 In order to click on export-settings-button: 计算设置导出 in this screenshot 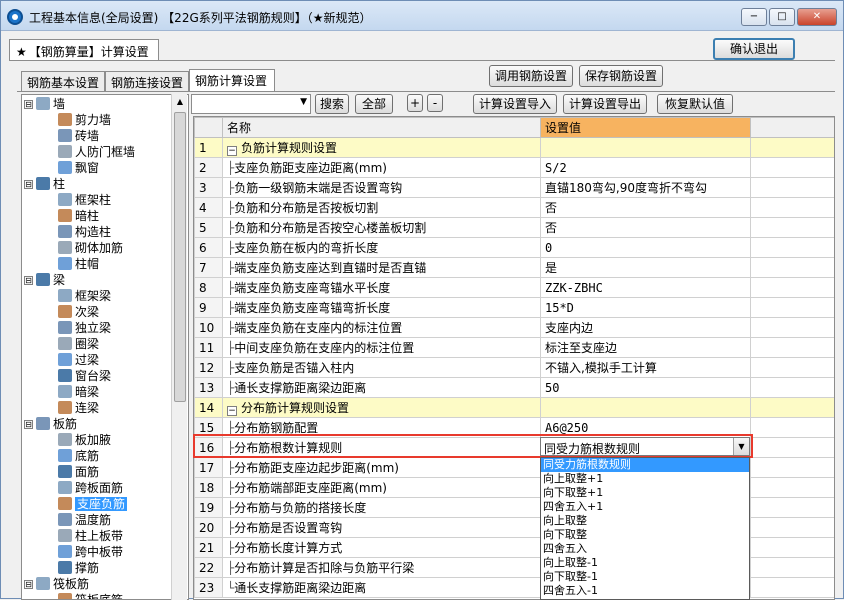, I will do `click(605, 104)`.